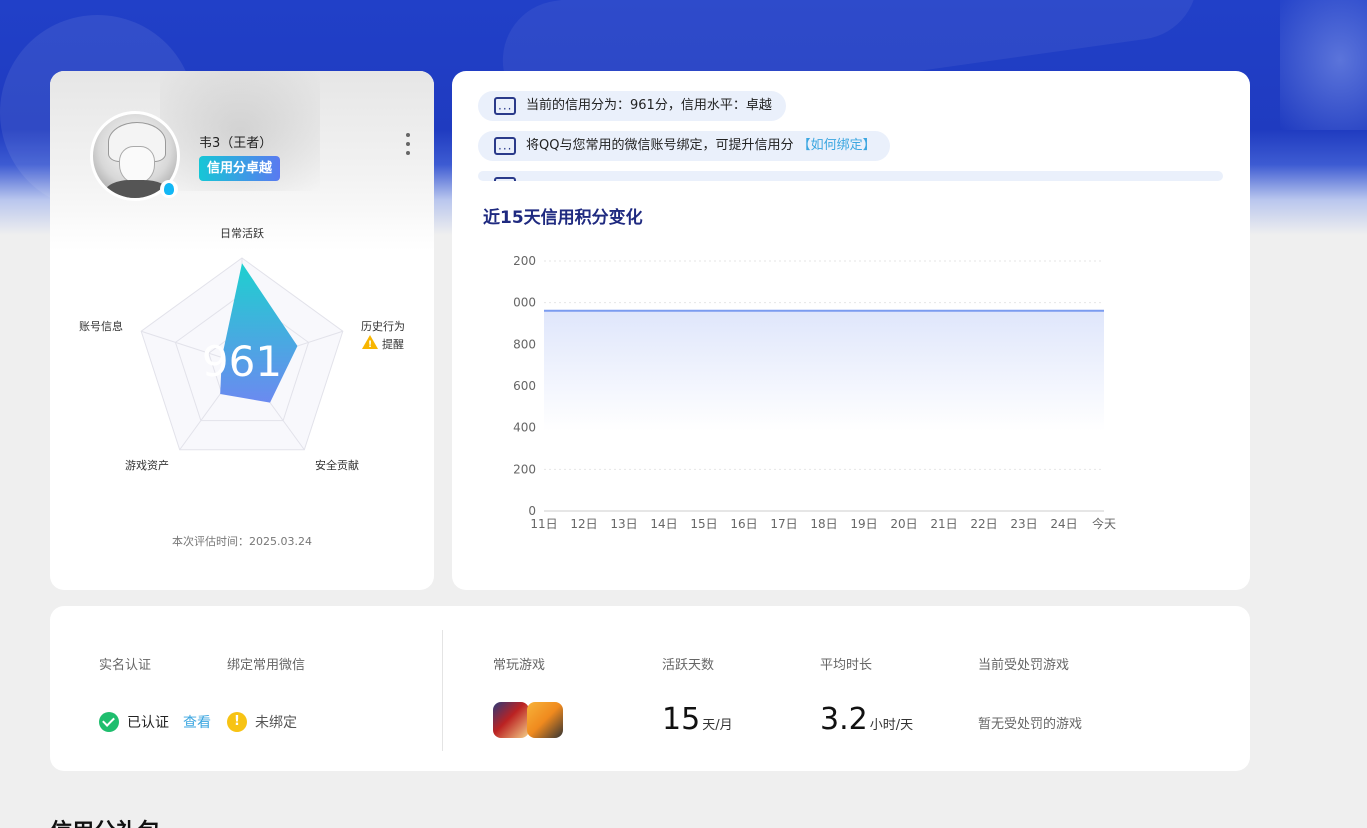 Image resolution: width=1367 pixels, height=828 pixels. Describe the element at coordinates (743, 524) in the screenshot. I see `chart-x-tick-label: 16日` at that location.